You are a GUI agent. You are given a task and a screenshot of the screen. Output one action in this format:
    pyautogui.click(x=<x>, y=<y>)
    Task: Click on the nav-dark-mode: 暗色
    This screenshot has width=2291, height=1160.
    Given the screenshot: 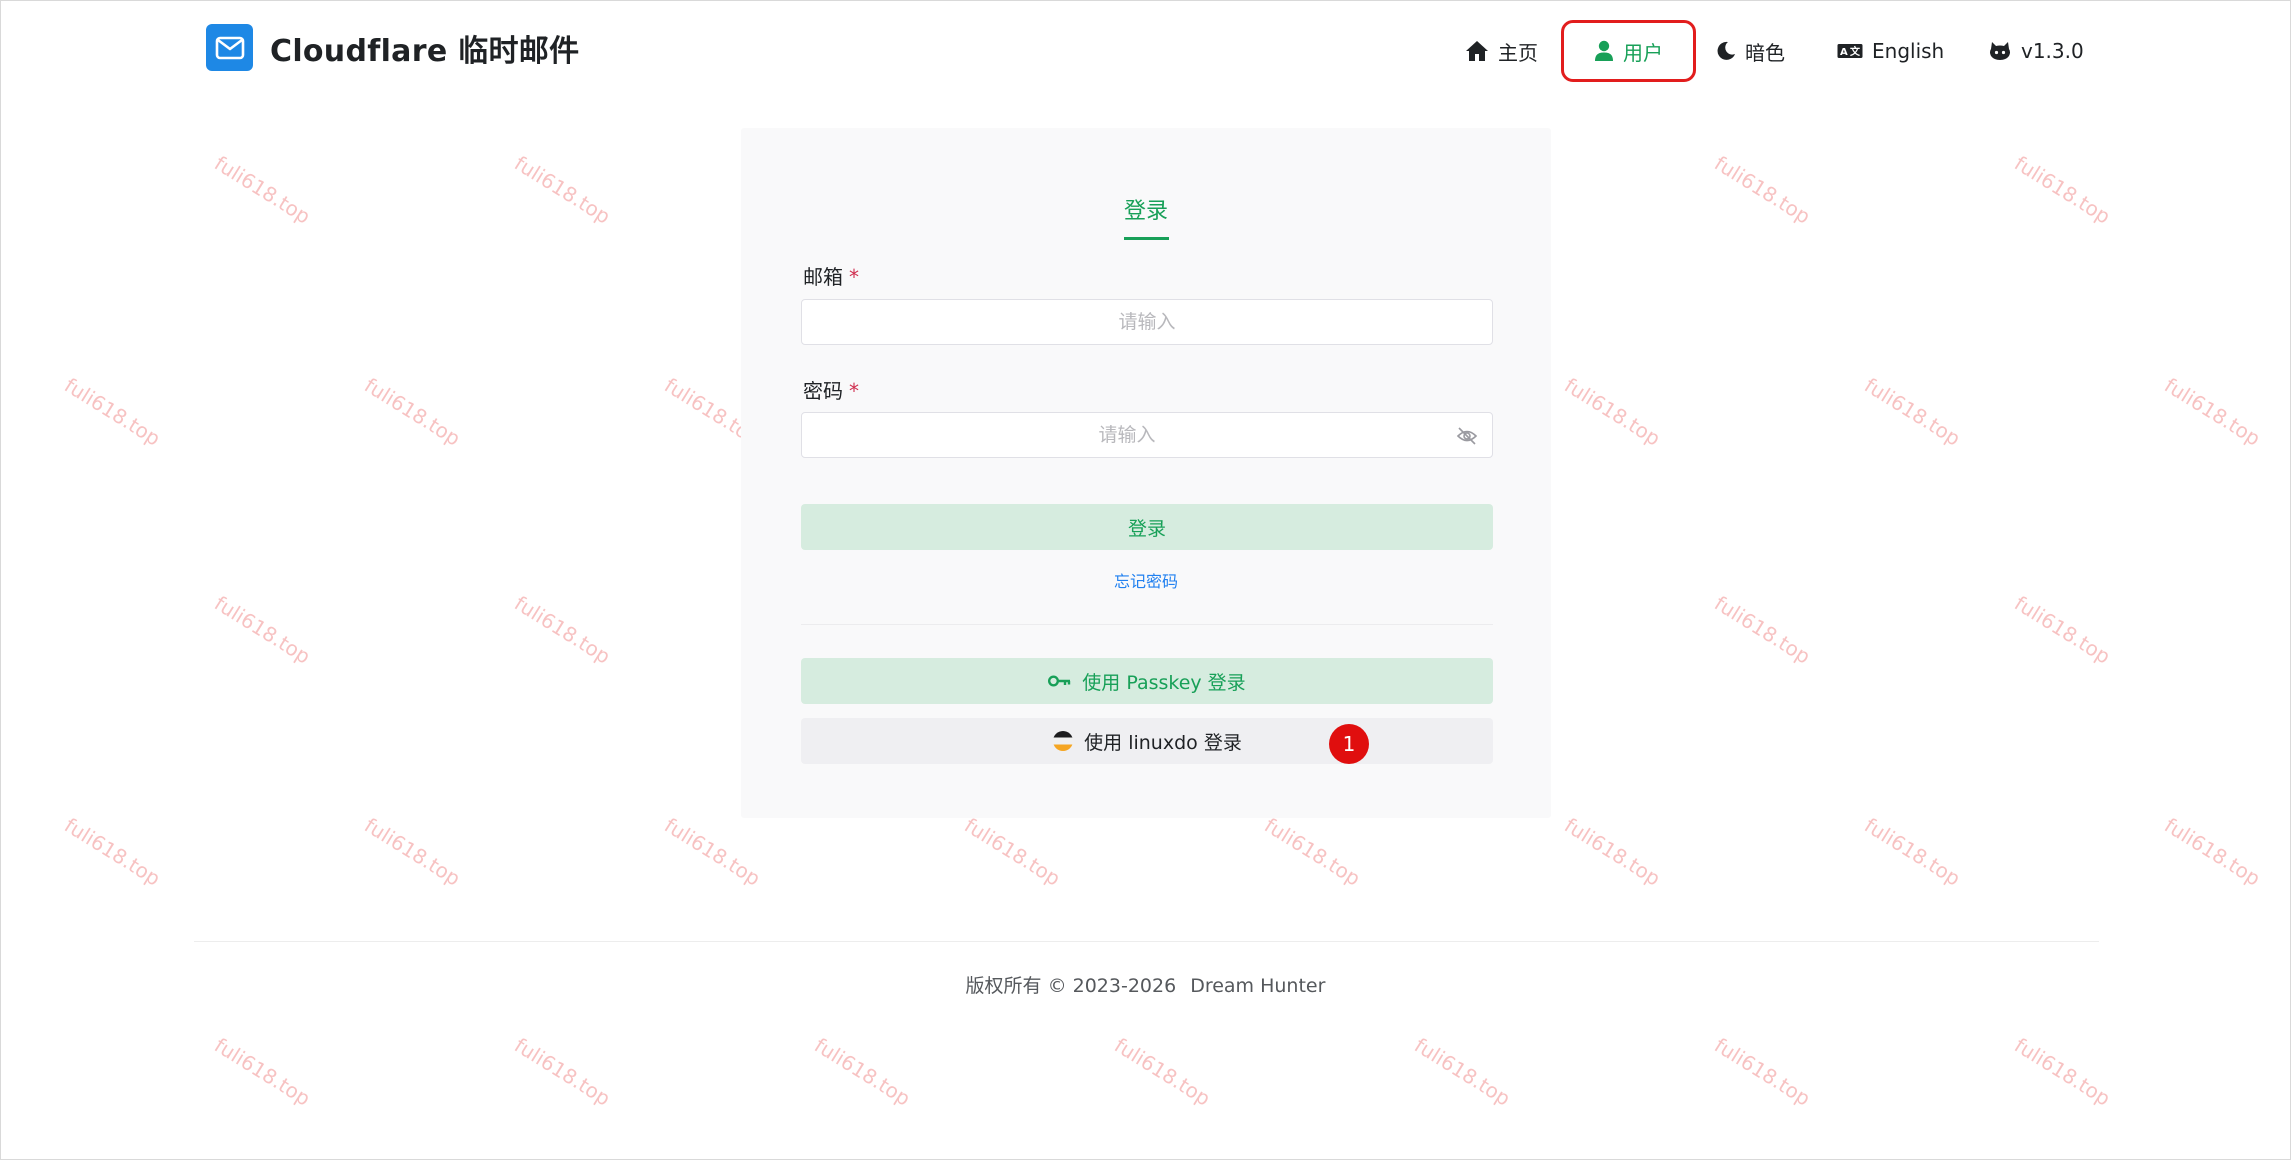 What is the action you would take?
    pyautogui.click(x=1750, y=51)
    